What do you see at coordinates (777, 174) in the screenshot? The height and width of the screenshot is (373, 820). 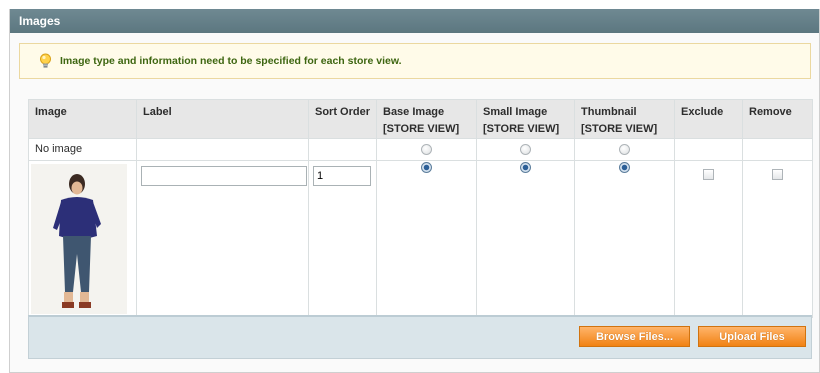 I see `remove-checkbox` at bounding box center [777, 174].